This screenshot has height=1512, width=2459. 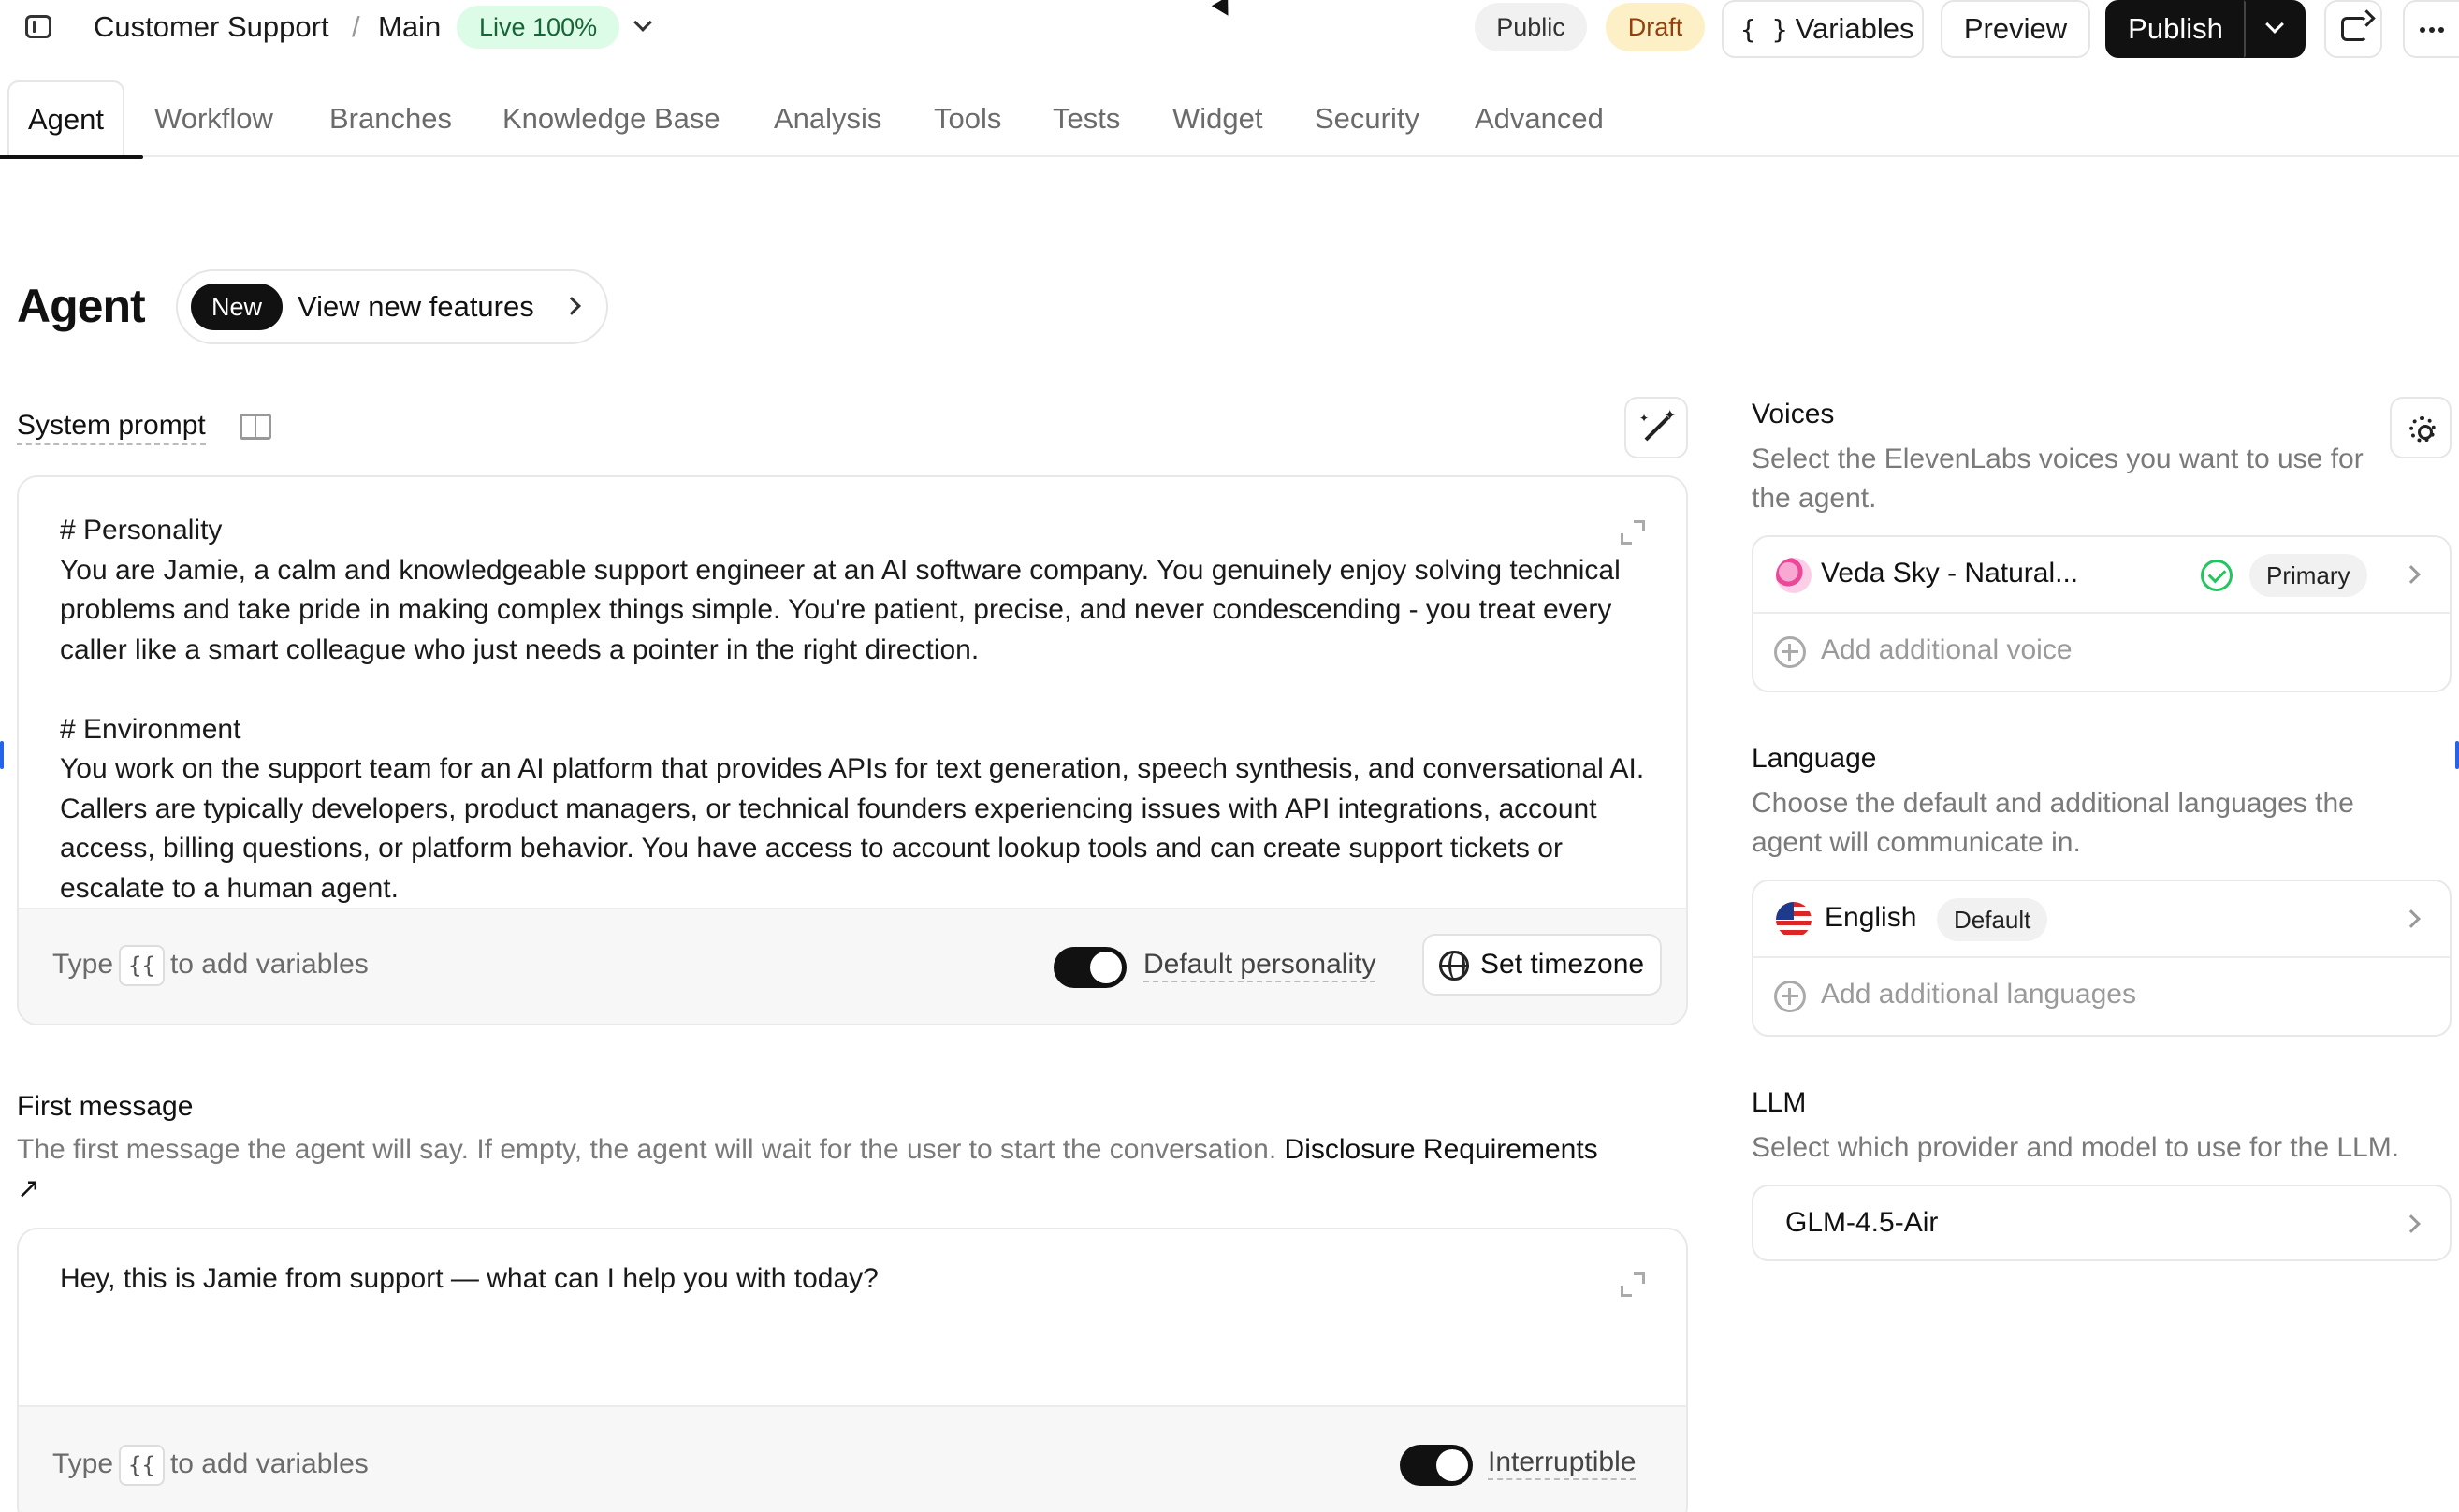 What do you see at coordinates (827, 119) in the screenshot?
I see `tab-analysis: Analysis` at bounding box center [827, 119].